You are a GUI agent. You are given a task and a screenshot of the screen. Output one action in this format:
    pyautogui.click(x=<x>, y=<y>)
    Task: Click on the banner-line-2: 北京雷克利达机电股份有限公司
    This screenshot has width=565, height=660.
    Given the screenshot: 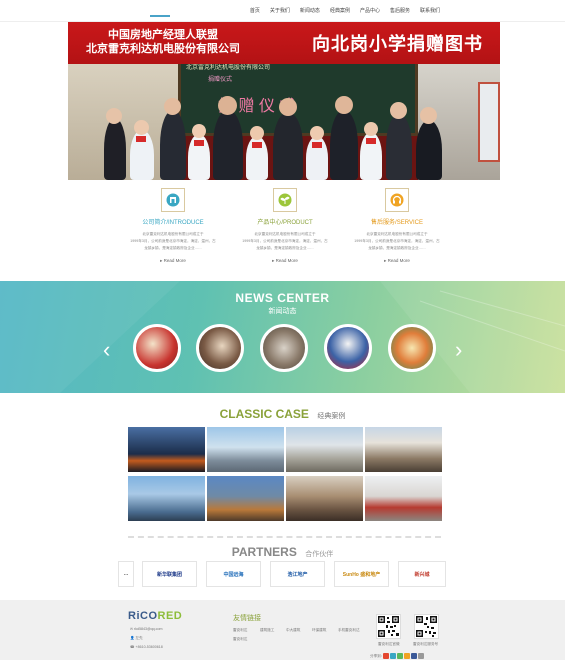 What is the action you would take?
    pyautogui.click(x=163, y=49)
    